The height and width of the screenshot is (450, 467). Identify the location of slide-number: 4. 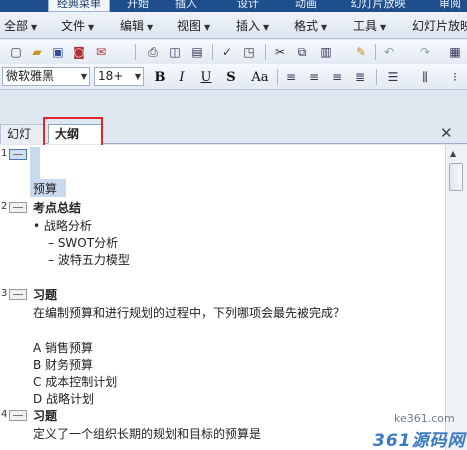
(4, 414).